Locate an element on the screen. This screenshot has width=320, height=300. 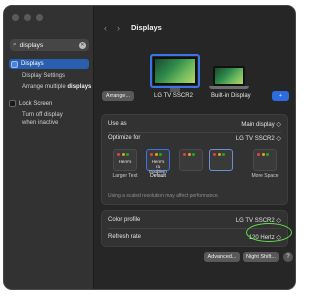
plus-icon: + is located at coordinates (280, 96).